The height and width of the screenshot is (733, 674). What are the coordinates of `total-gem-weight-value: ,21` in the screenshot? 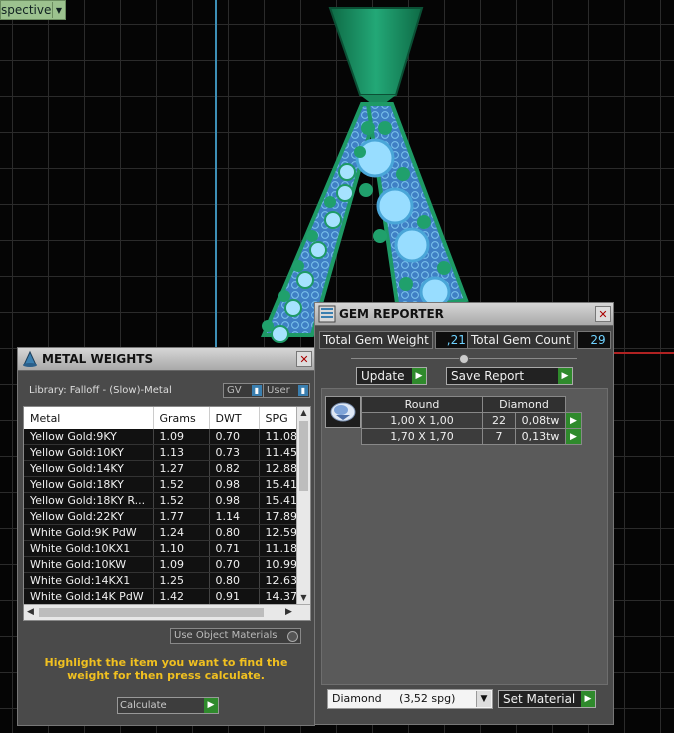 It's located at (452, 340).